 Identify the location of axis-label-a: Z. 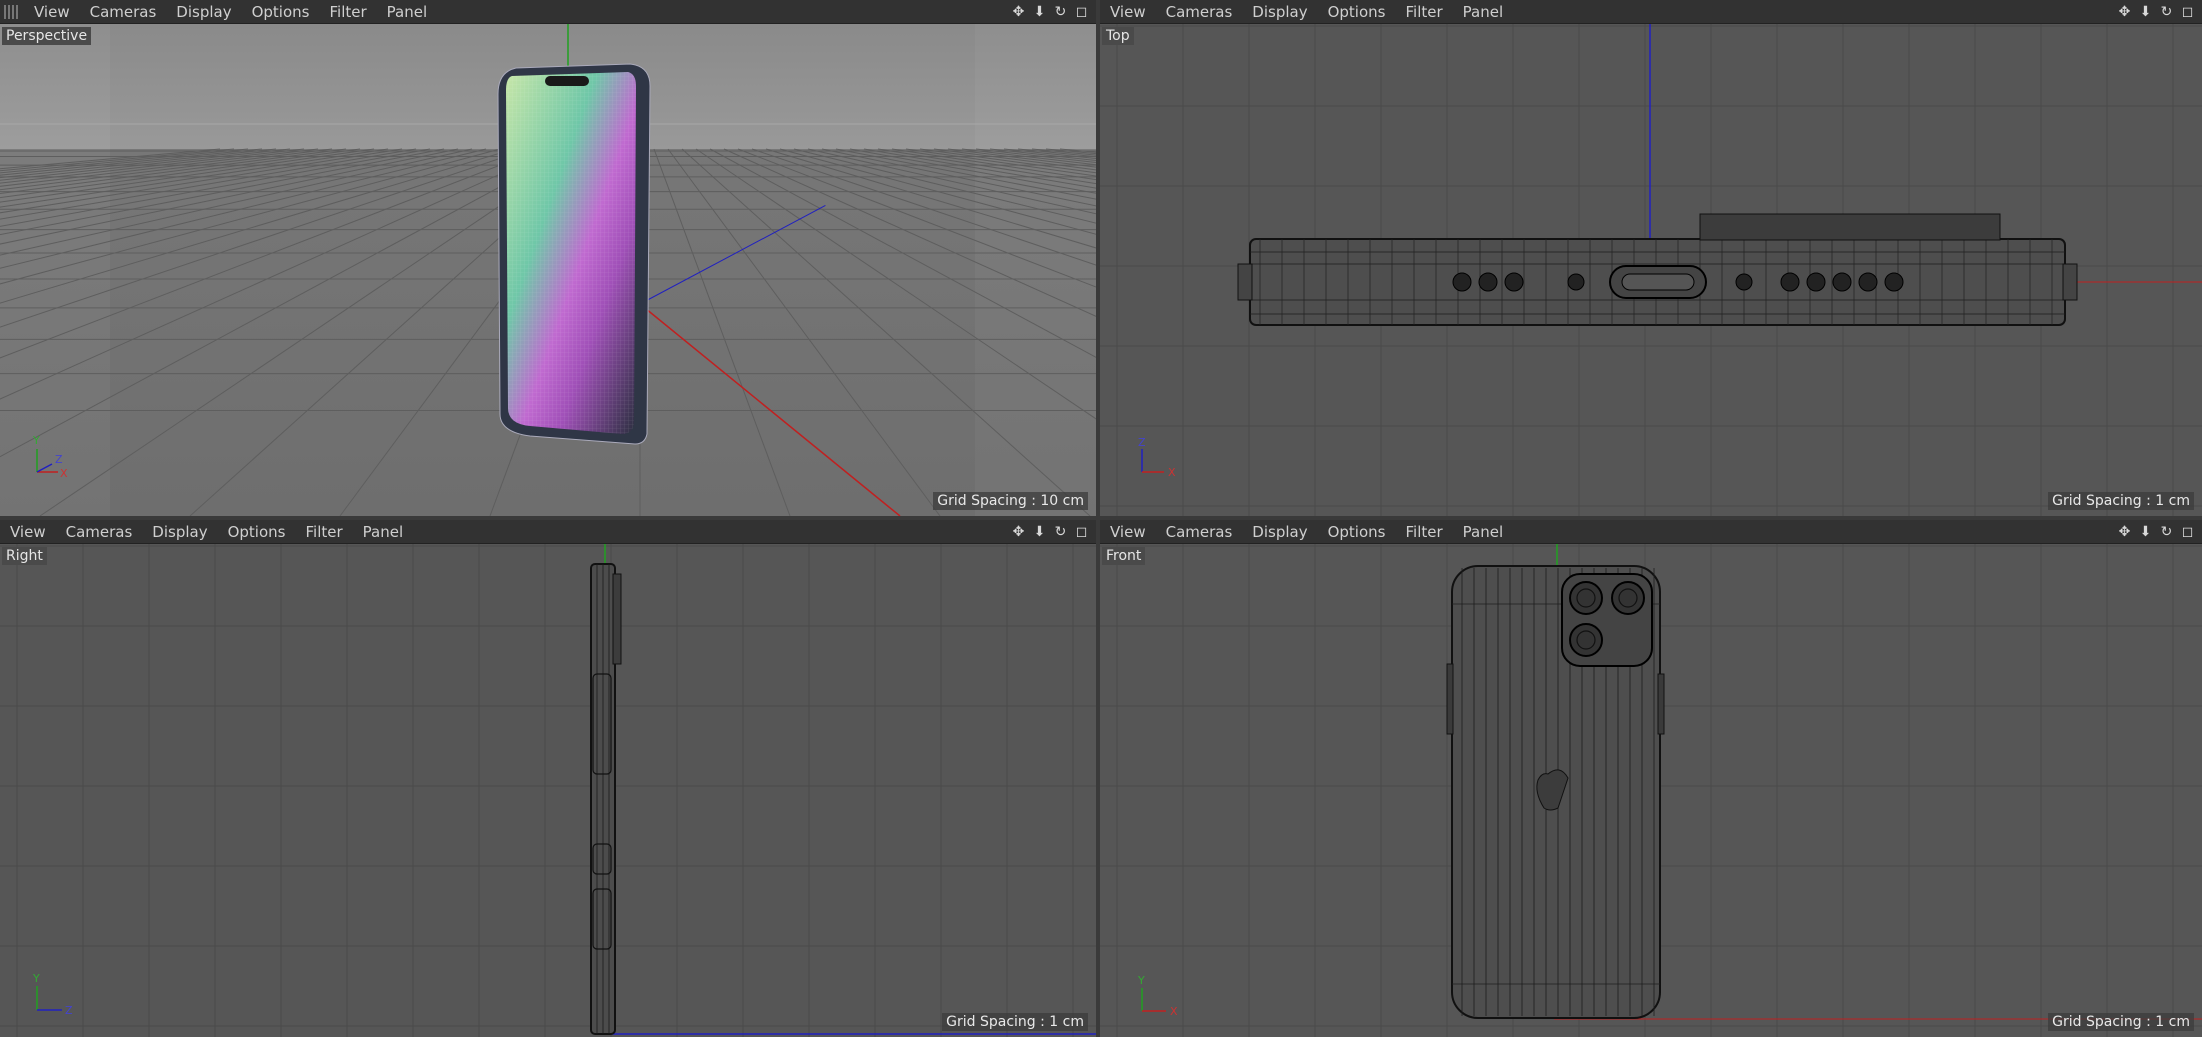
(1142, 442).